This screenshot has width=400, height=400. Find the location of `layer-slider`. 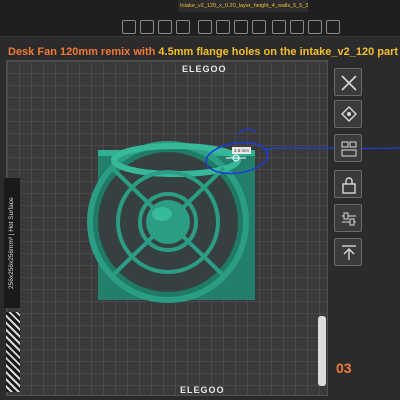

layer-slider is located at coordinates (322, 351).